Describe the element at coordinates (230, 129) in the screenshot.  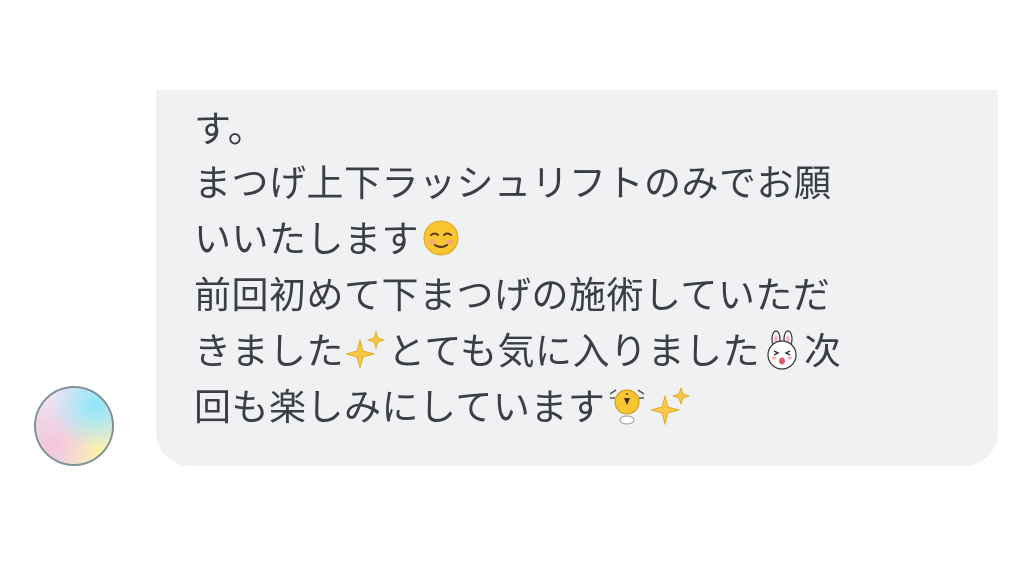
I see `message-line: す。` at that location.